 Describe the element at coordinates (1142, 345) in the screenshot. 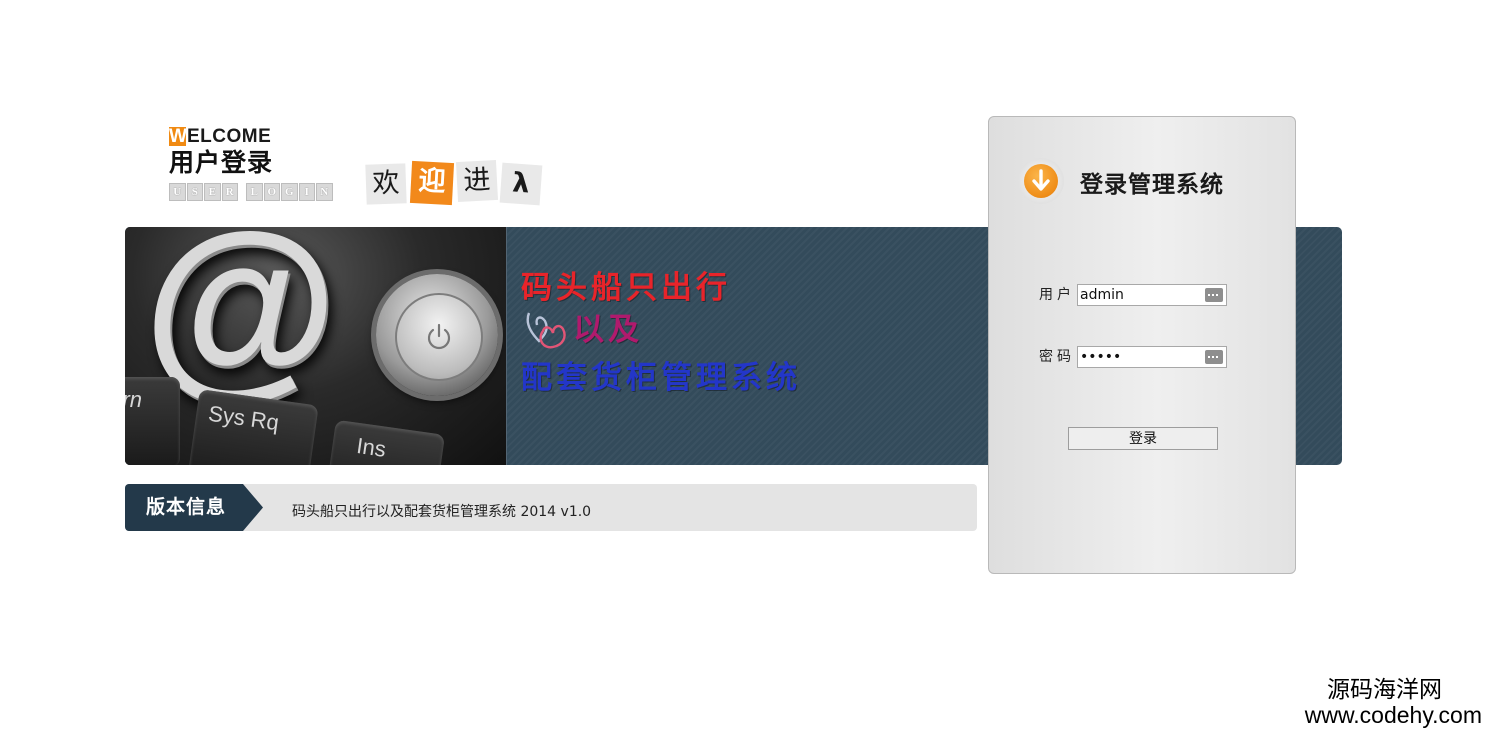

I see `login-panel: 登录管理系统 用户 admin 密码 ••••• 登录` at that location.